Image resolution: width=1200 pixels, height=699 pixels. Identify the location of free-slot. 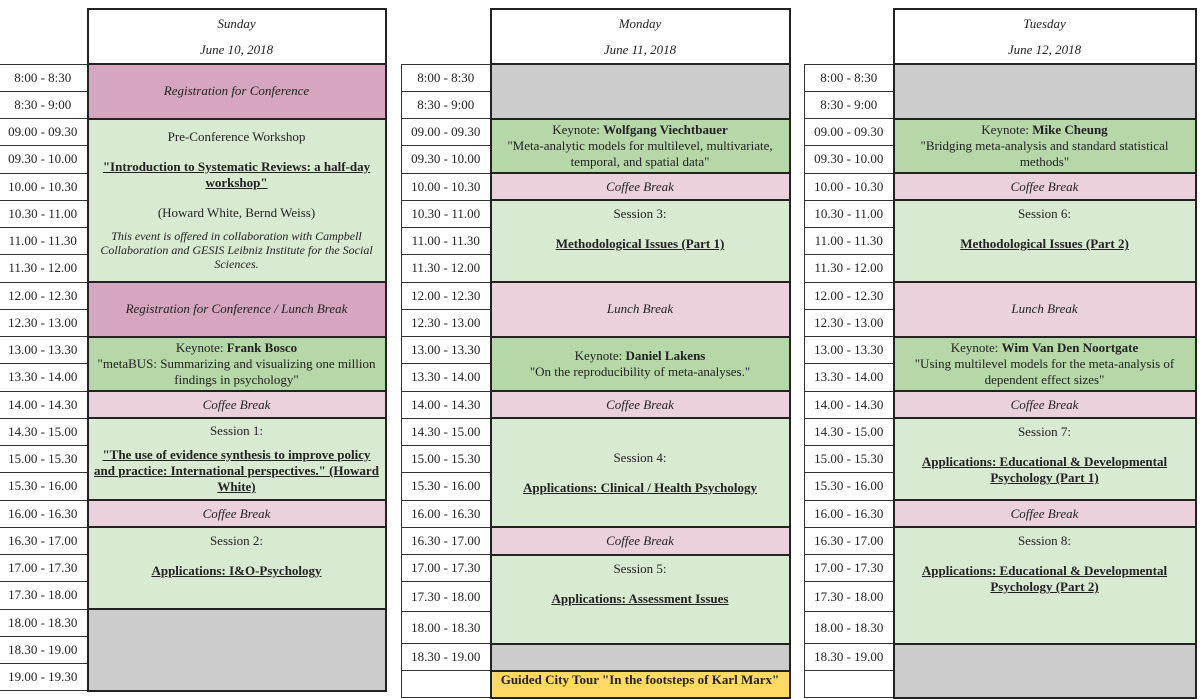
(236, 650).